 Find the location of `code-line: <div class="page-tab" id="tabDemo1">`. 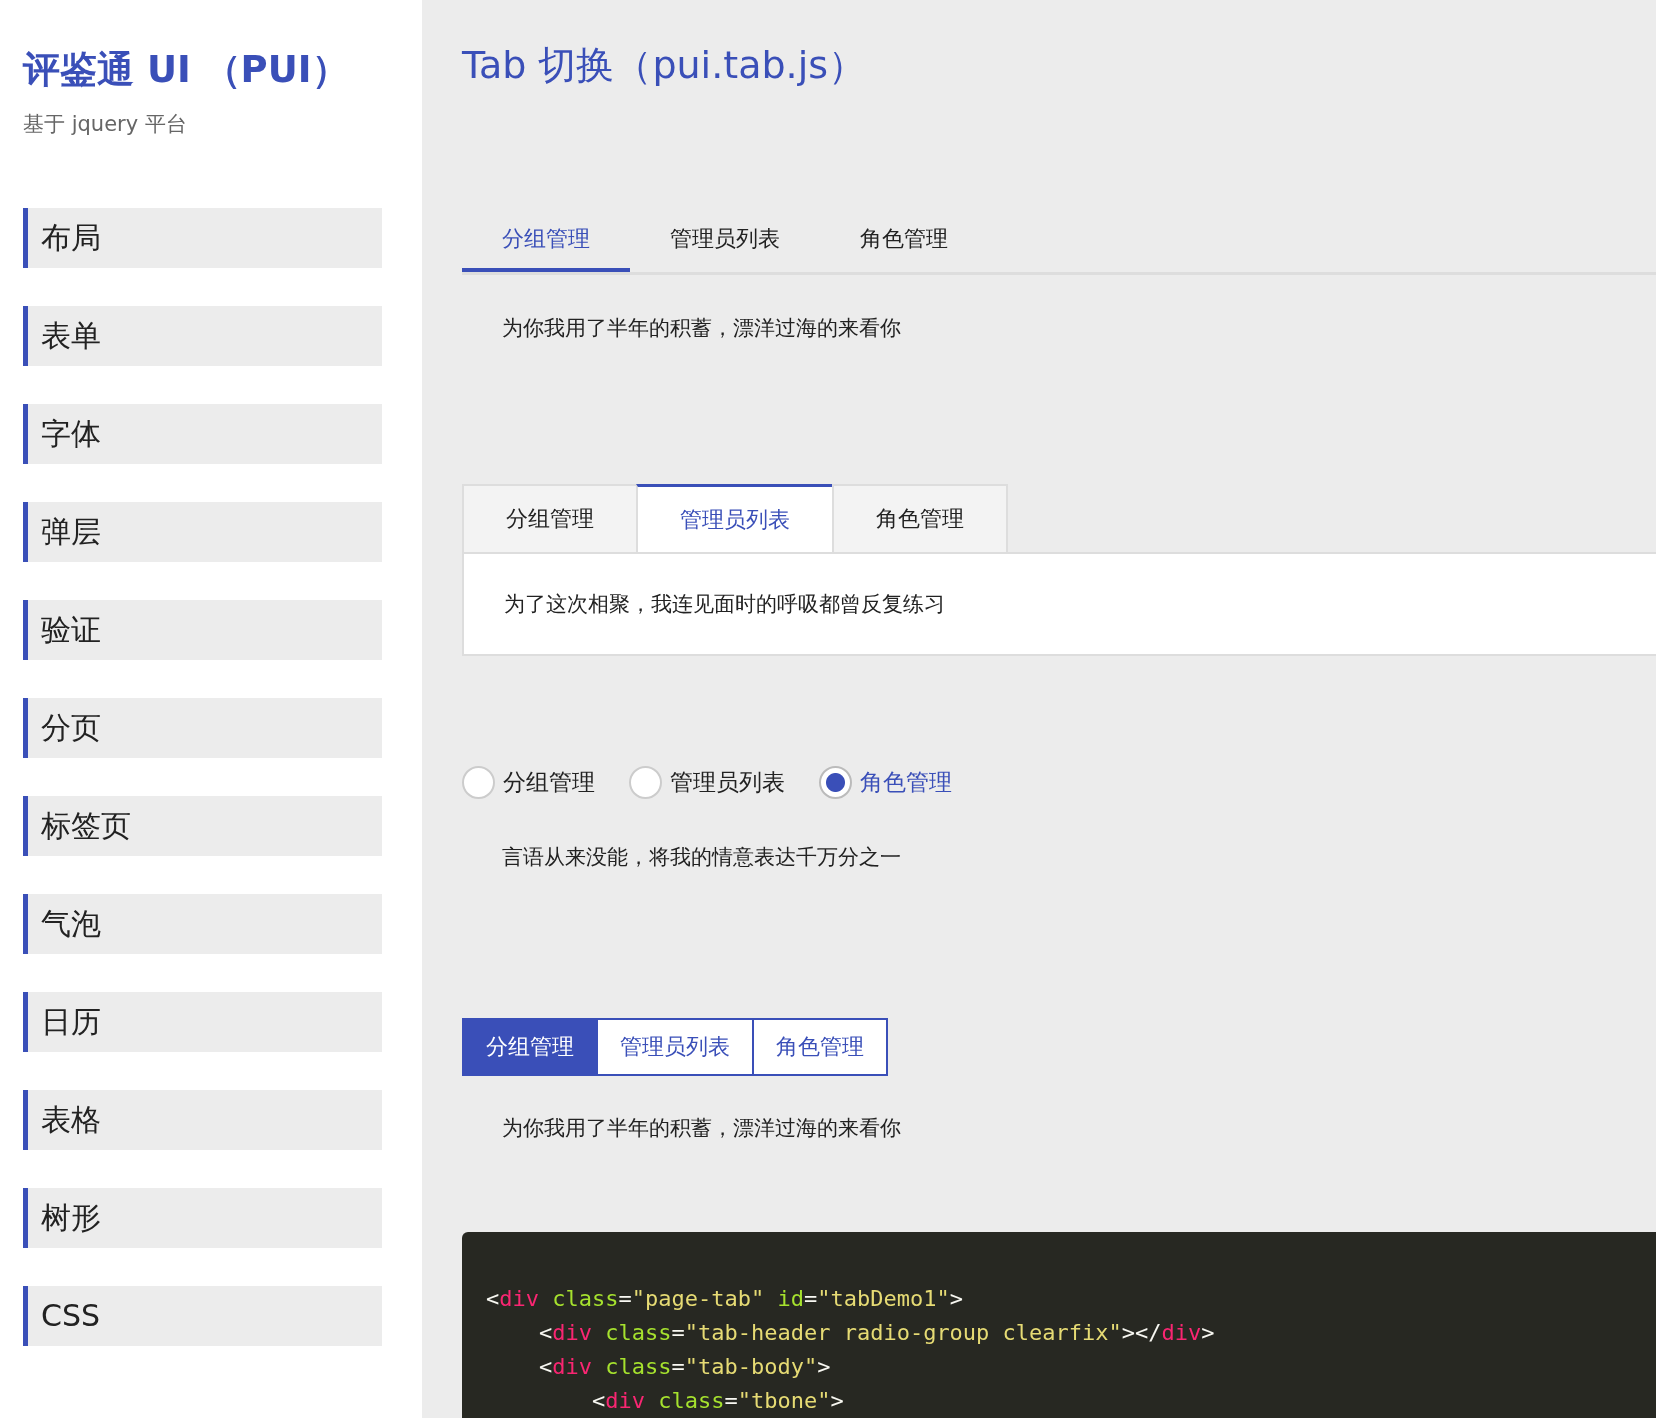

code-line: <div class="page-tab" id="tabDemo1"> is located at coordinates (725, 1299).